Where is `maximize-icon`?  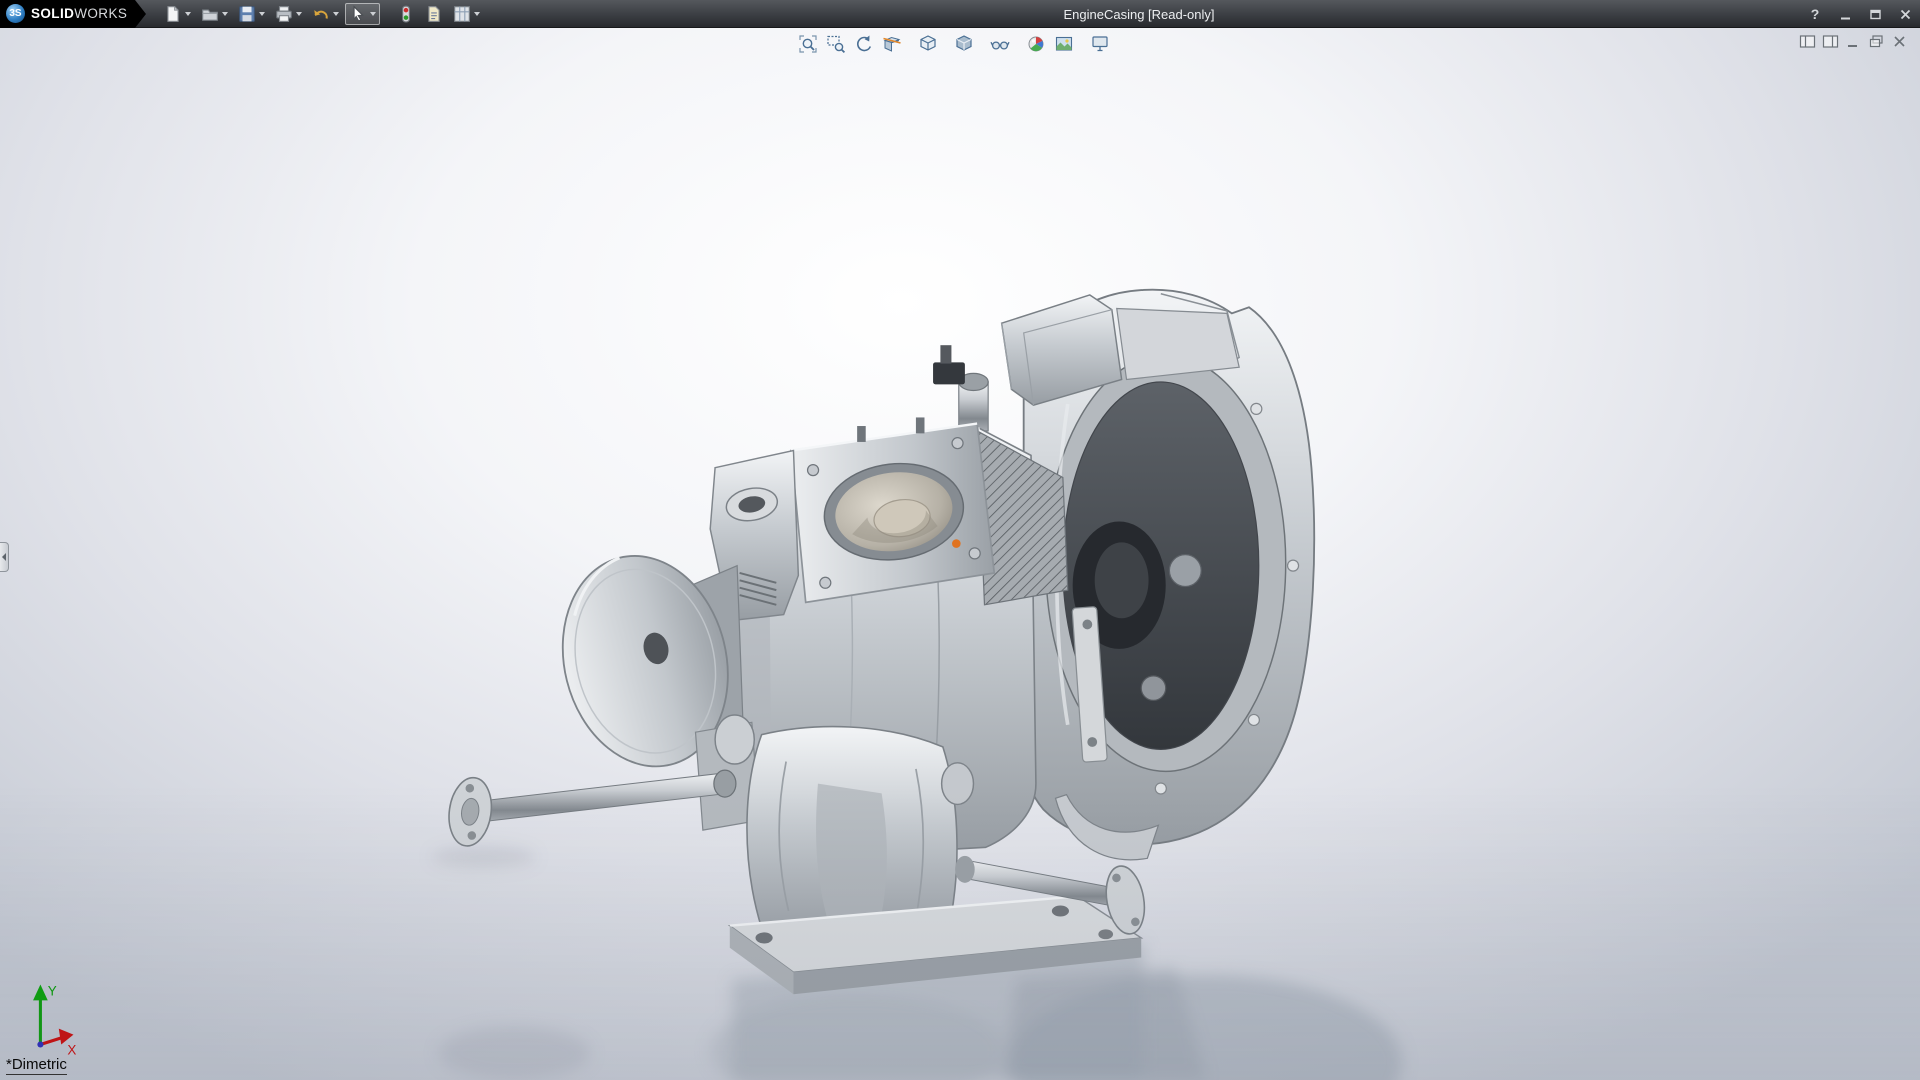 maximize-icon is located at coordinates (1875, 14).